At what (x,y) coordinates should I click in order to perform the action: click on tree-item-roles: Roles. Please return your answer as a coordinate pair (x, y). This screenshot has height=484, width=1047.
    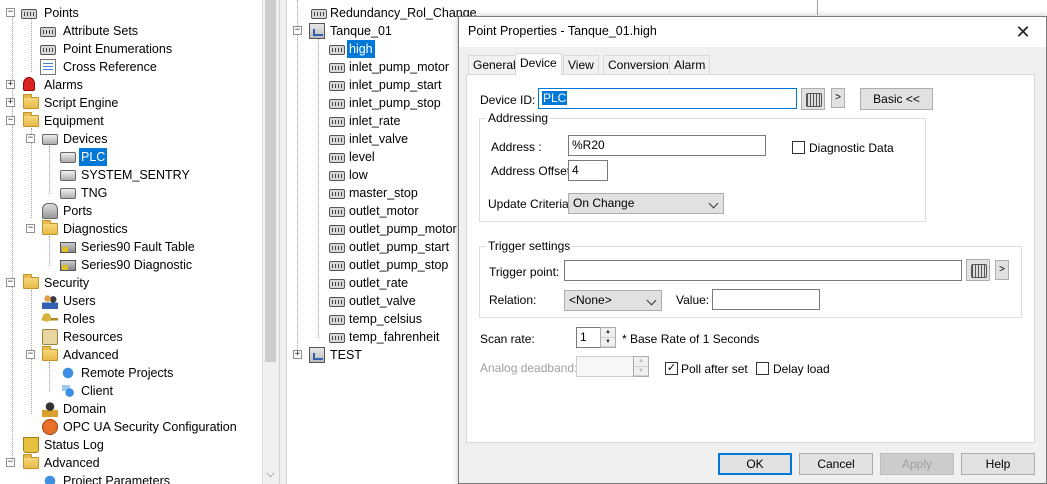
    Looking at the image, I should click on (134, 319).